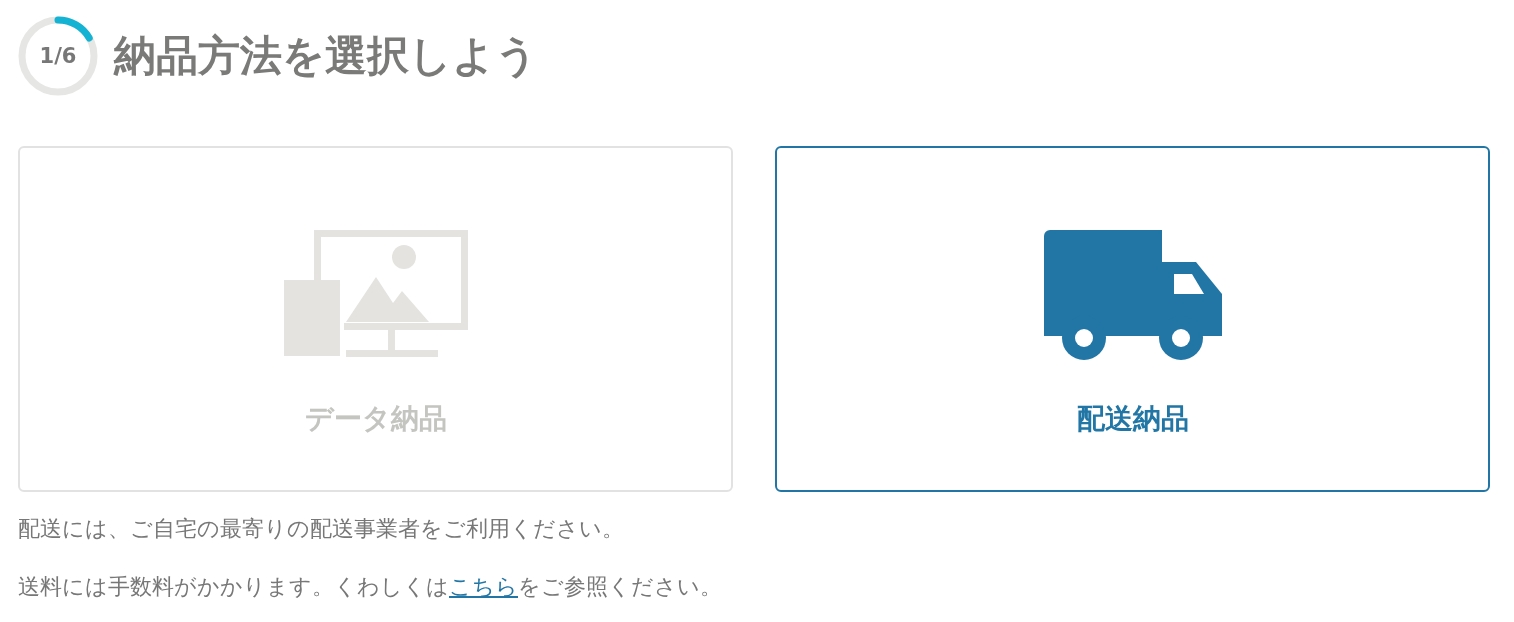  I want to click on step-counter: 1/6, so click(58, 56).